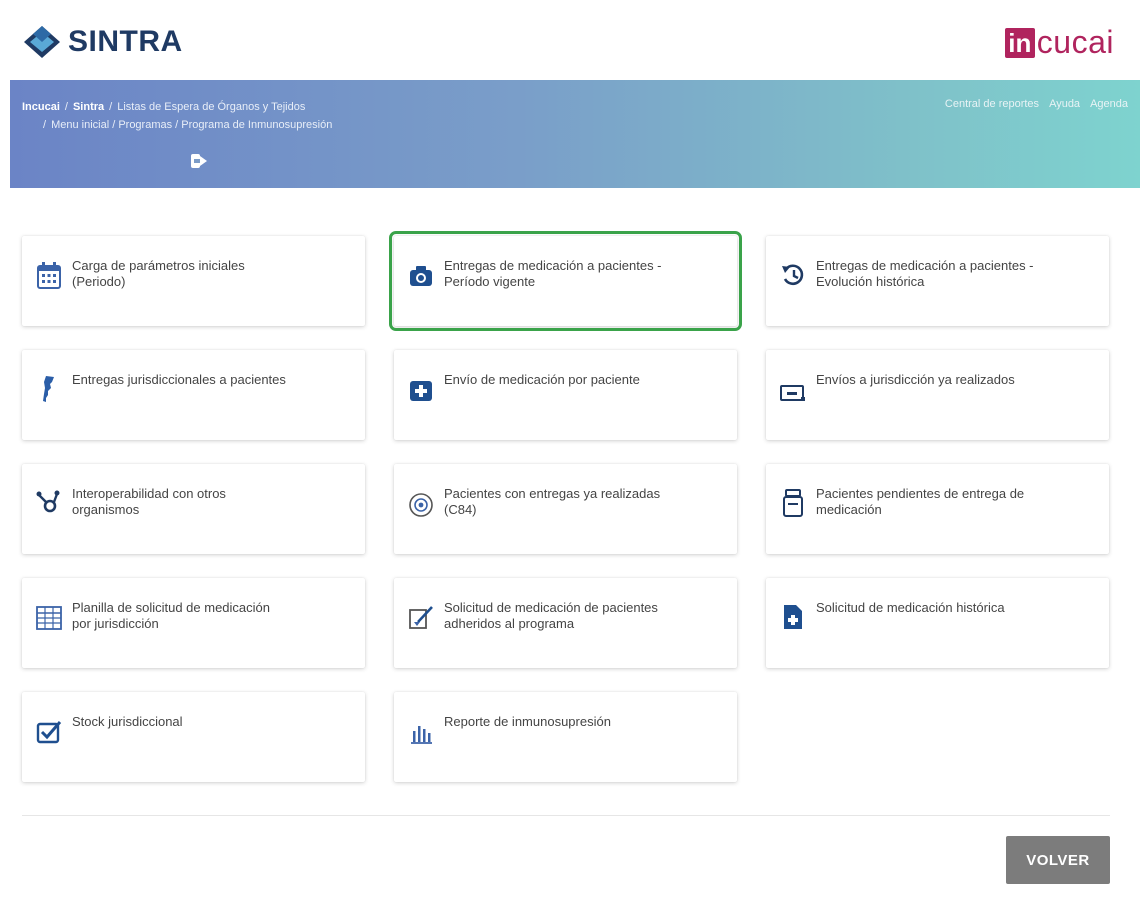 The image size is (1140, 897). Describe the element at coordinates (570, 40) in the screenshot. I see `top-bar: SINTRA in cucai` at that location.